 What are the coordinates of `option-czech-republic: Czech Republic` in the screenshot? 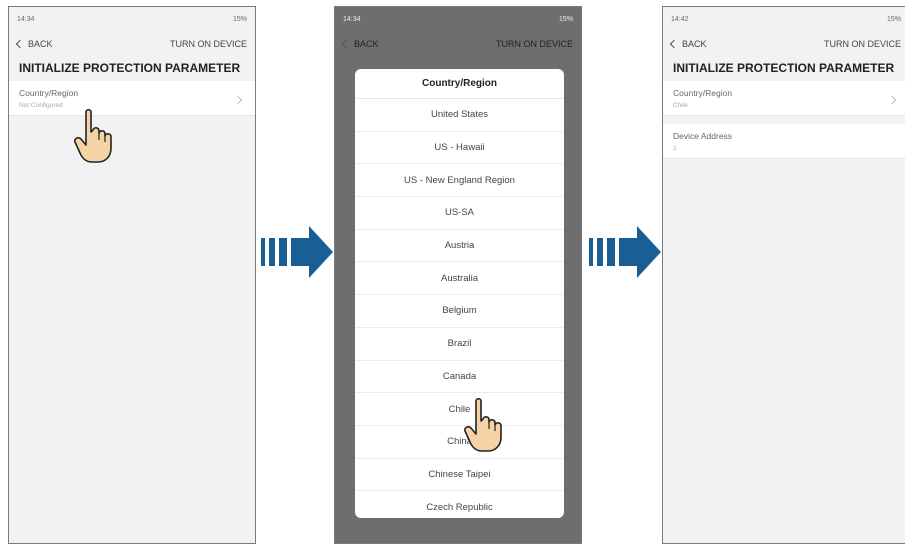 It's located at (459, 504).